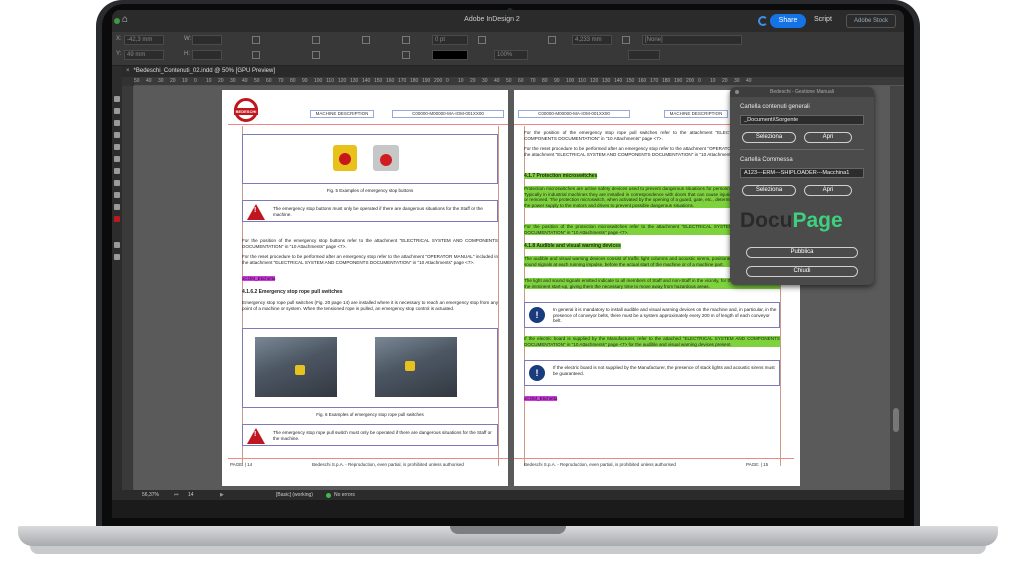  Describe the element at coordinates (176, 495) in the screenshot. I see `first-page-icon: ⏮` at that location.